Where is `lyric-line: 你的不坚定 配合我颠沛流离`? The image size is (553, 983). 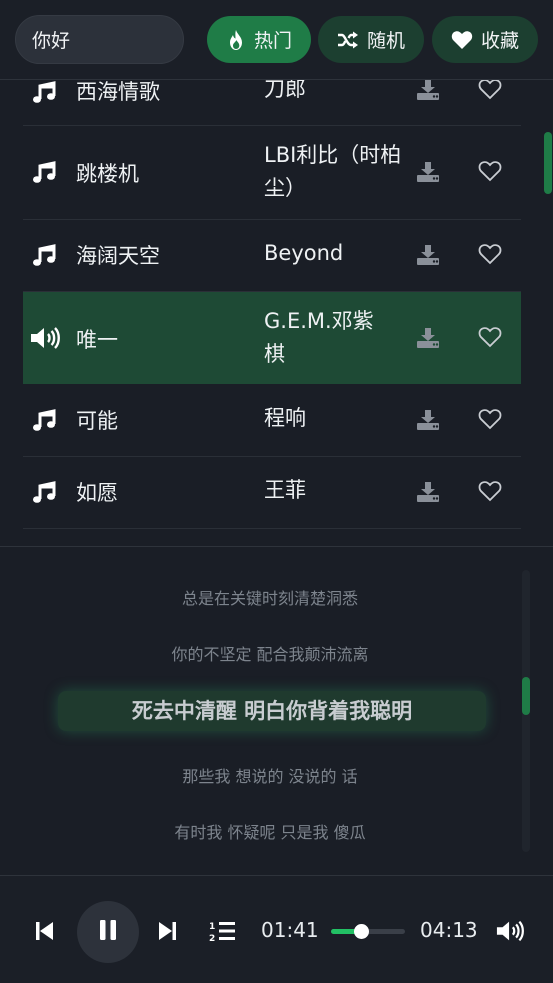 lyric-line: 你的不坚定 配合我颠沛流离 is located at coordinates (270, 654).